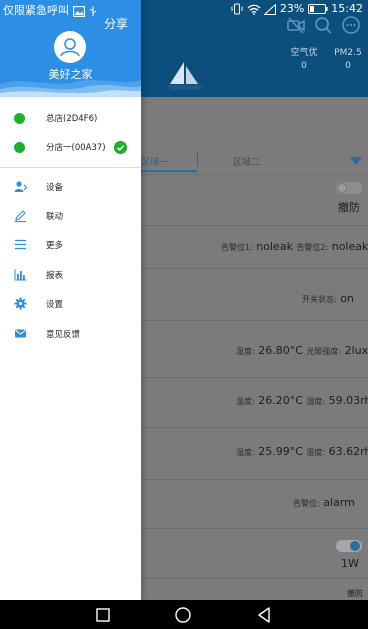  What do you see at coordinates (70, 275) in the screenshot?
I see `menu-item-reports: 报表` at bounding box center [70, 275].